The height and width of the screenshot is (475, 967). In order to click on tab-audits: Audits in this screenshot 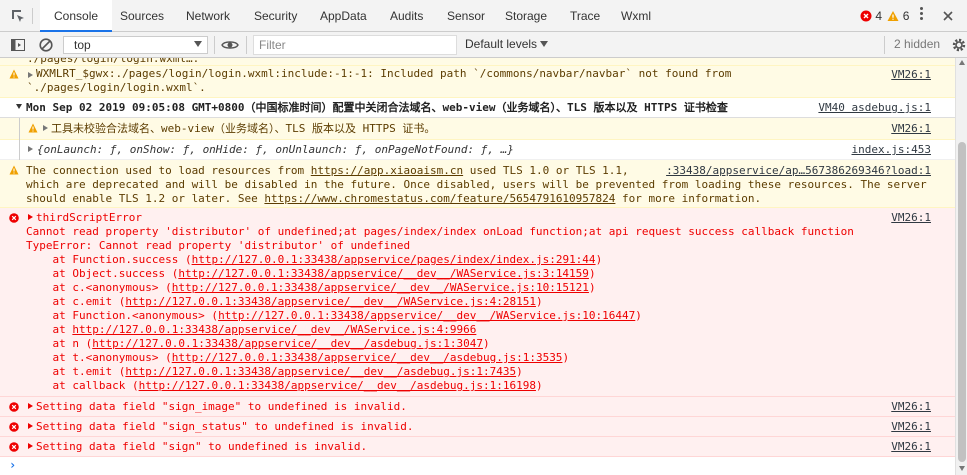, I will do `click(406, 16)`.